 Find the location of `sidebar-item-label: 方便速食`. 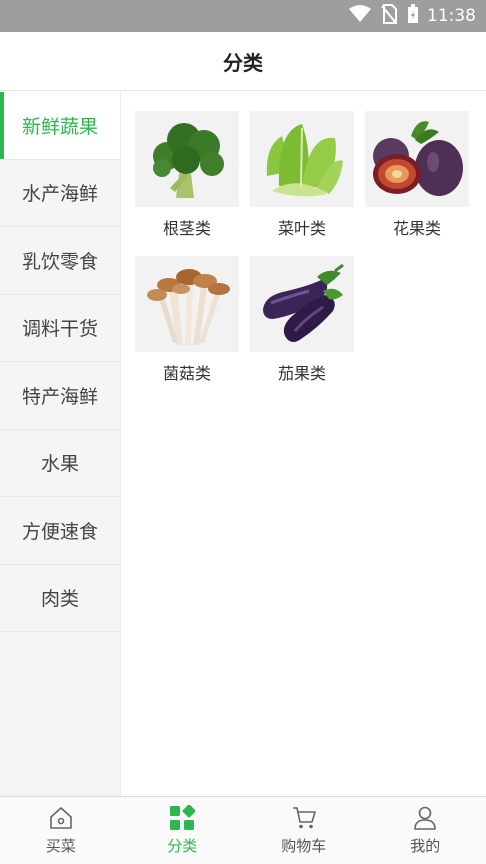

sidebar-item-label: 方便速食 is located at coordinates (59, 531).